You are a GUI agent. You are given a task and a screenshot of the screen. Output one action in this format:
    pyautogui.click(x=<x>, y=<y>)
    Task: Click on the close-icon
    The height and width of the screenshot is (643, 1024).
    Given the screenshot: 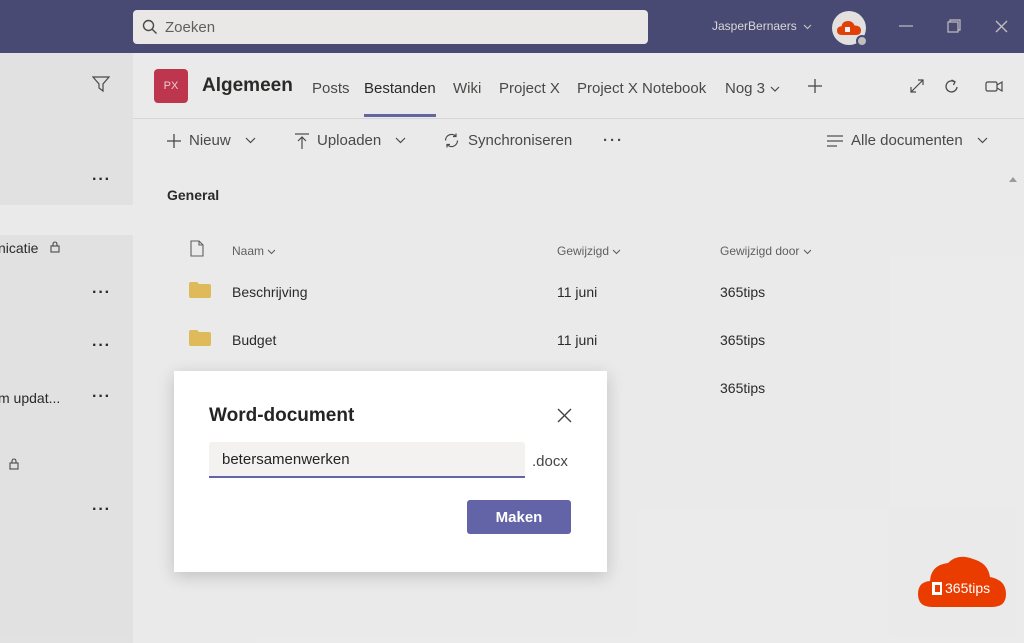 What is the action you would take?
    pyautogui.click(x=564, y=415)
    